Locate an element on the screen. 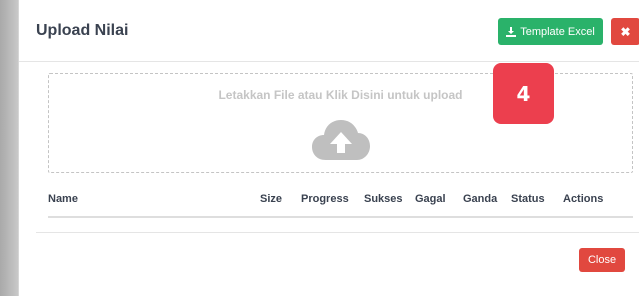 This screenshot has height=296, width=639. step-number-badge: 4 is located at coordinates (523, 93).